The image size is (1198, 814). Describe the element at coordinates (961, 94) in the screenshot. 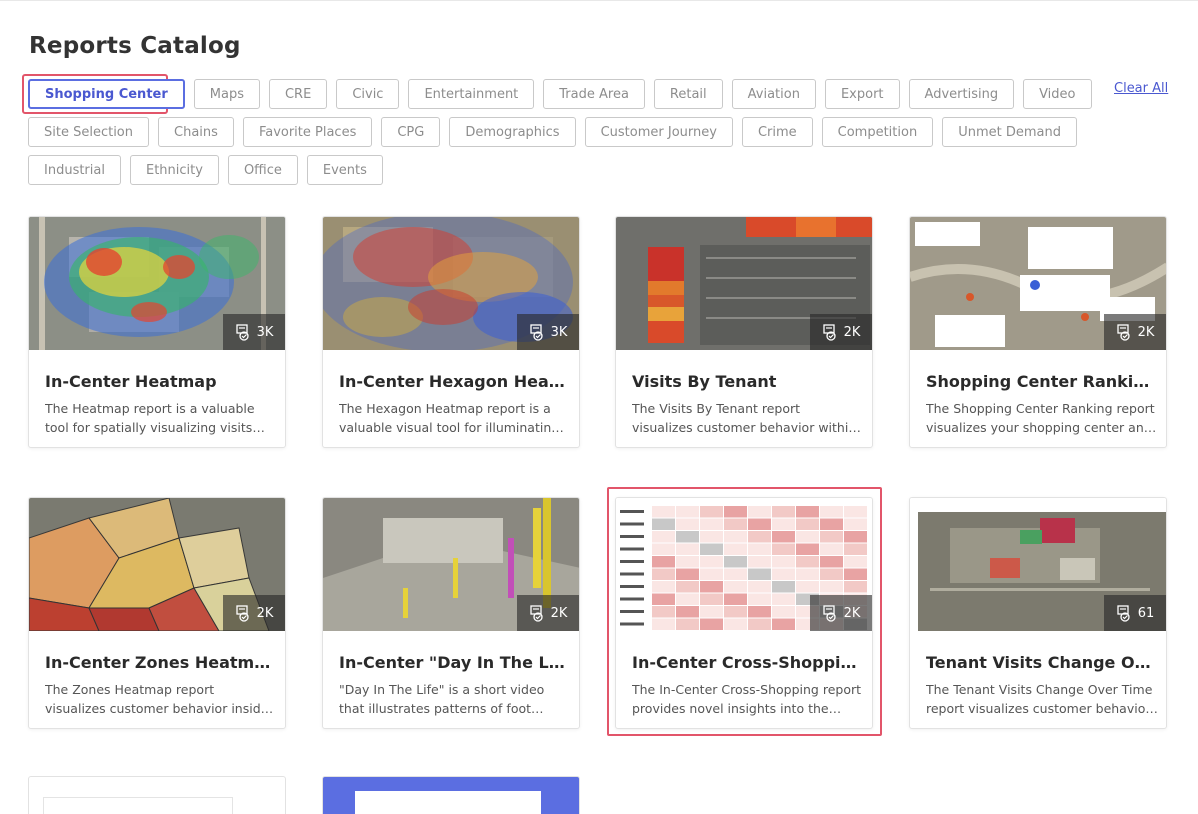

I see `filter-chip-advertising: Advertising` at that location.